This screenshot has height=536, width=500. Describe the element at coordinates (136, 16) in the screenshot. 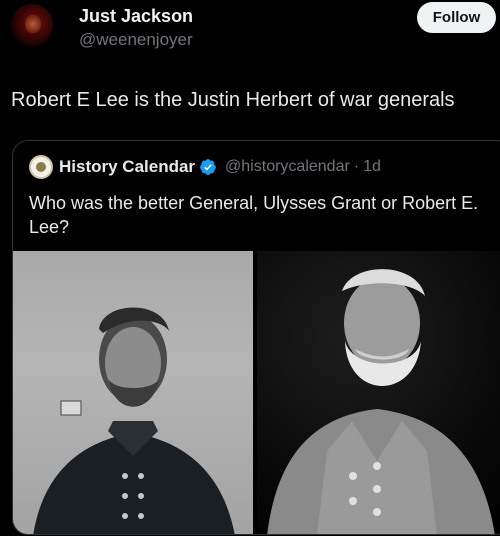

I see `author-name: Just Jackson` at that location.